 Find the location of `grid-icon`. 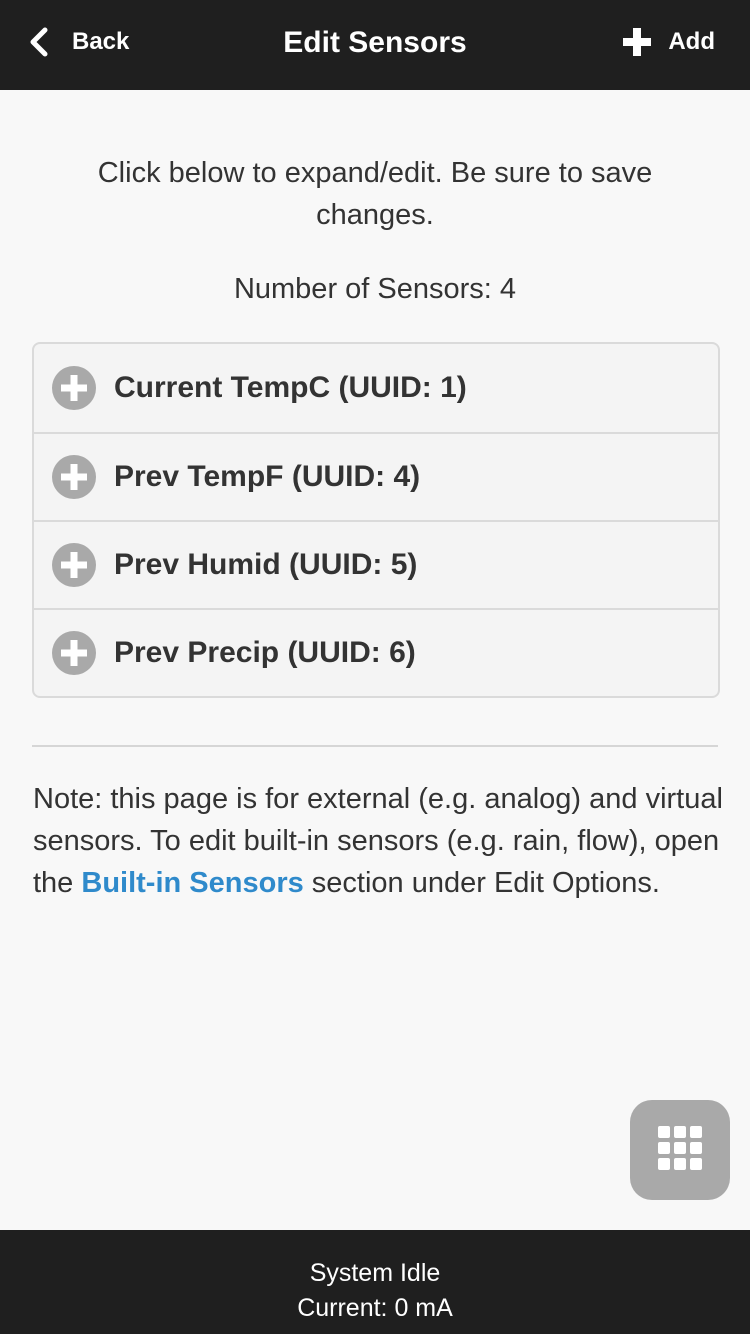

grid-icon is located at coordinates (680, 1150).